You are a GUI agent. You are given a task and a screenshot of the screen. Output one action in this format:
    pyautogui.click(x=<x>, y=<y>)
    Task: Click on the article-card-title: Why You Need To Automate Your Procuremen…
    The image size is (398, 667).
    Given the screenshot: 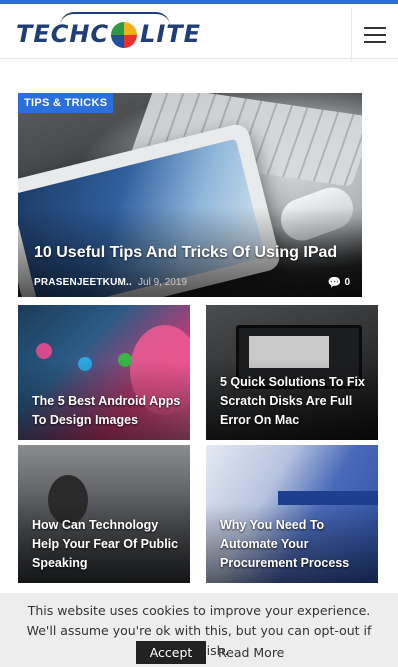 What is the action you would take?
    pyautogui.click(x=295, y=544)
    